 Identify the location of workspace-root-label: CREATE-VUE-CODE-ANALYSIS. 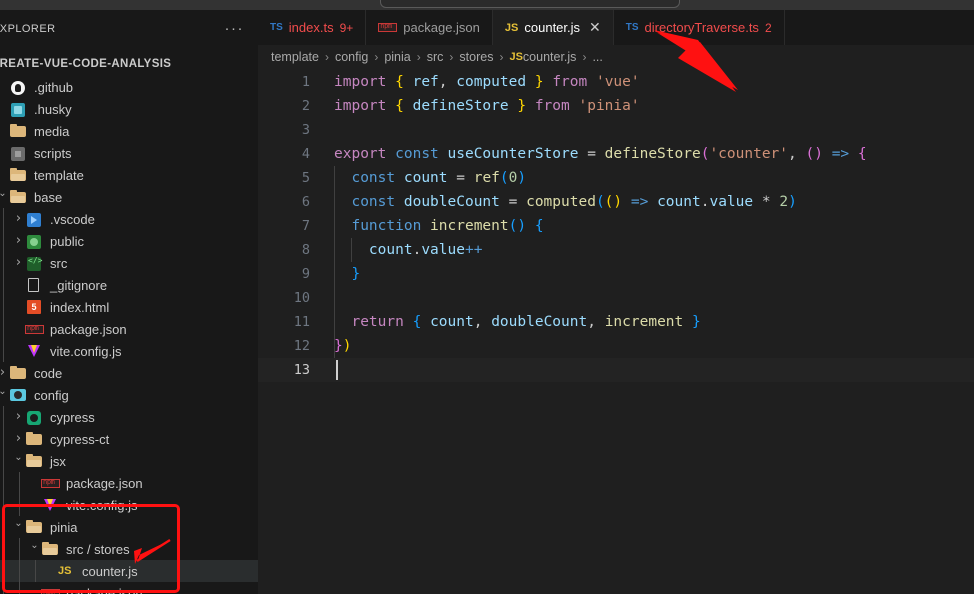
(85, 64).